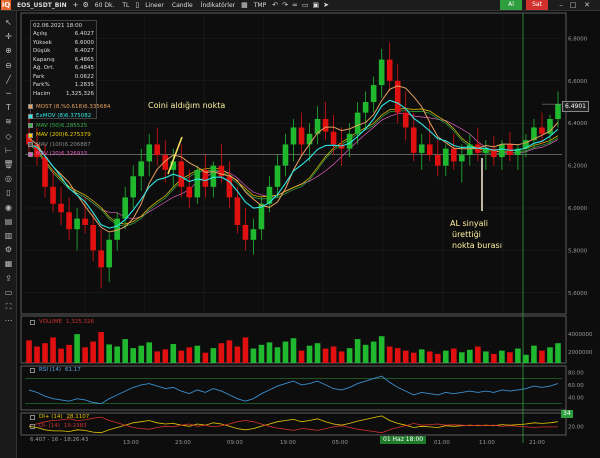  I want to click on trendline-icon: ╱, so click(8, 79).